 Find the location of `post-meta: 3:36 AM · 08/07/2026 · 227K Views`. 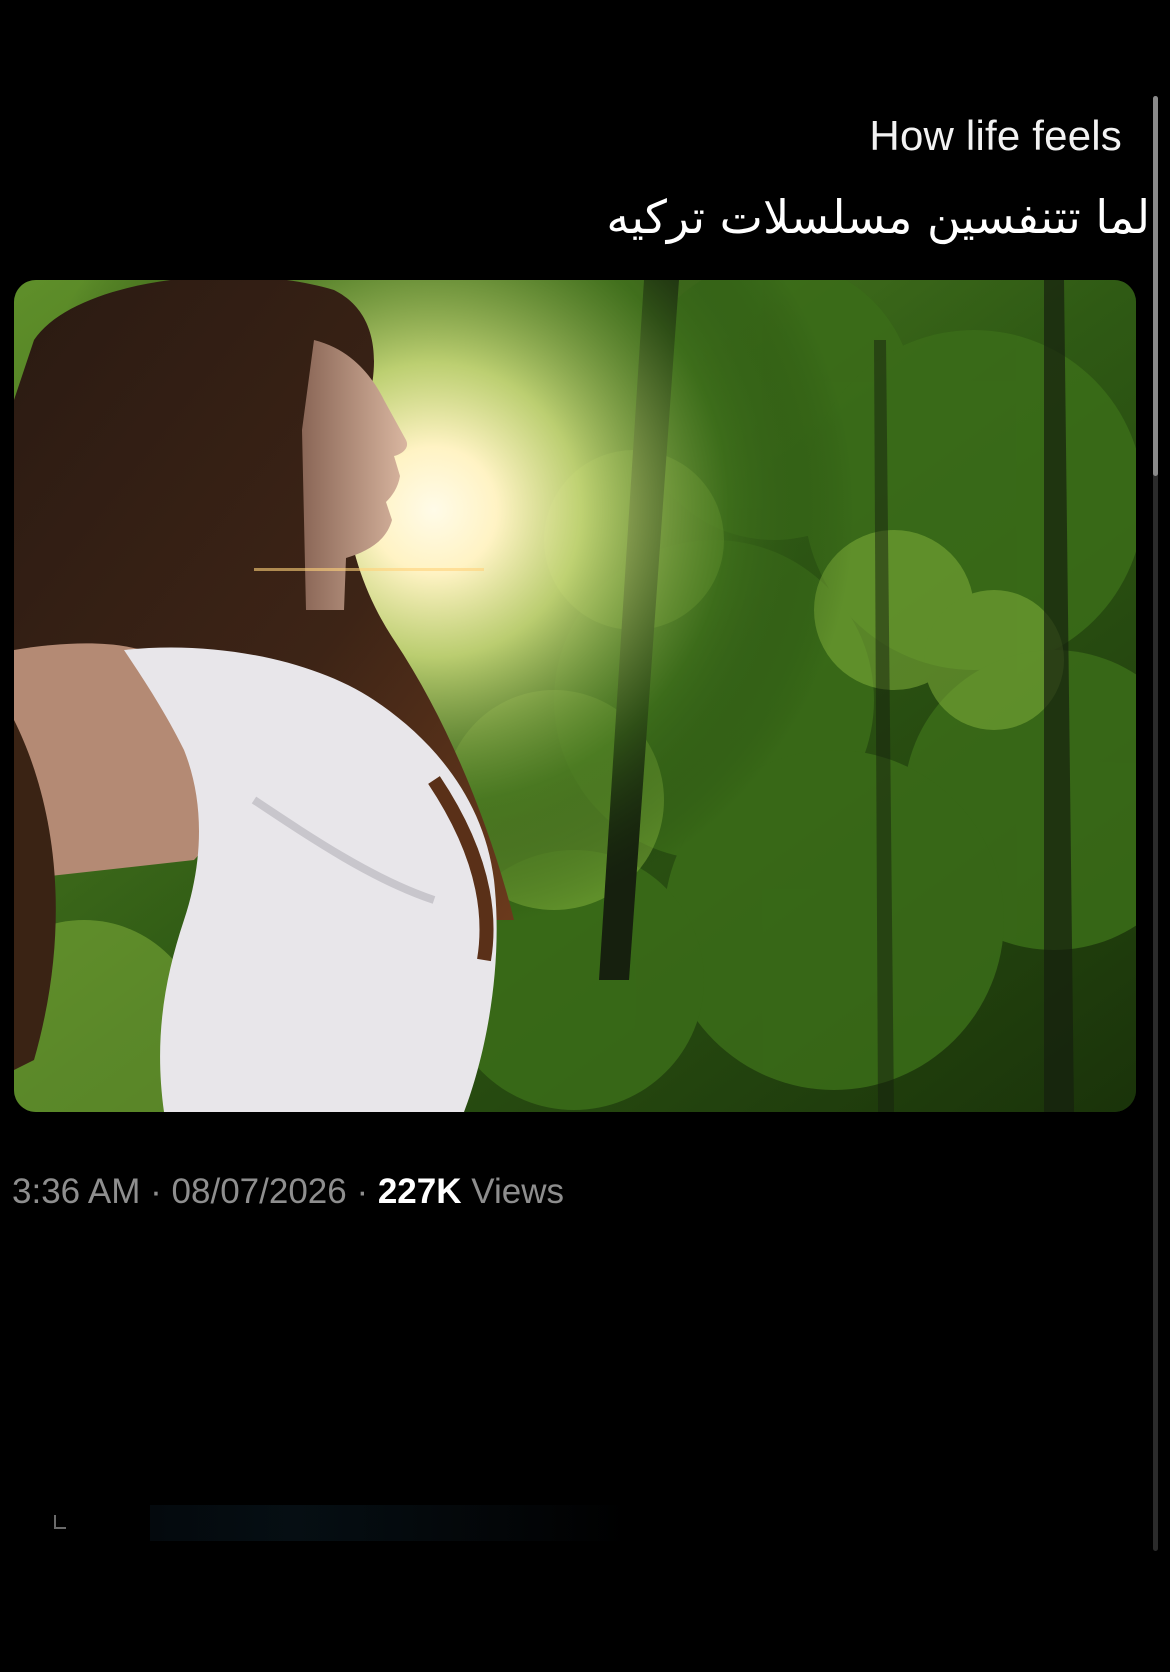

post-meta: 3:36 AM · 08/07/2026 · 227K Views is located at coordinates (288, 1192).